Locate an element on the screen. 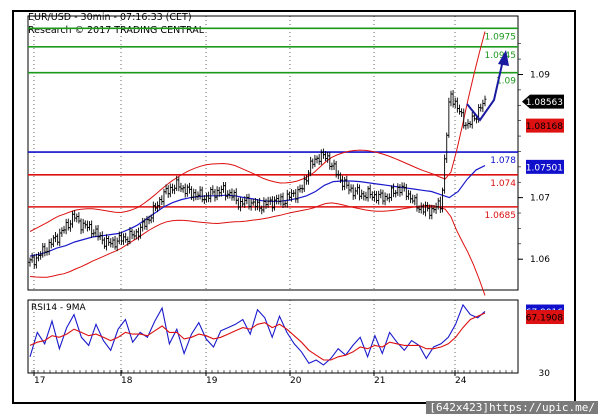 The width and height of the screenshot is (600, 415). level-label: 1.0975 is located at coordinates (501, 37).